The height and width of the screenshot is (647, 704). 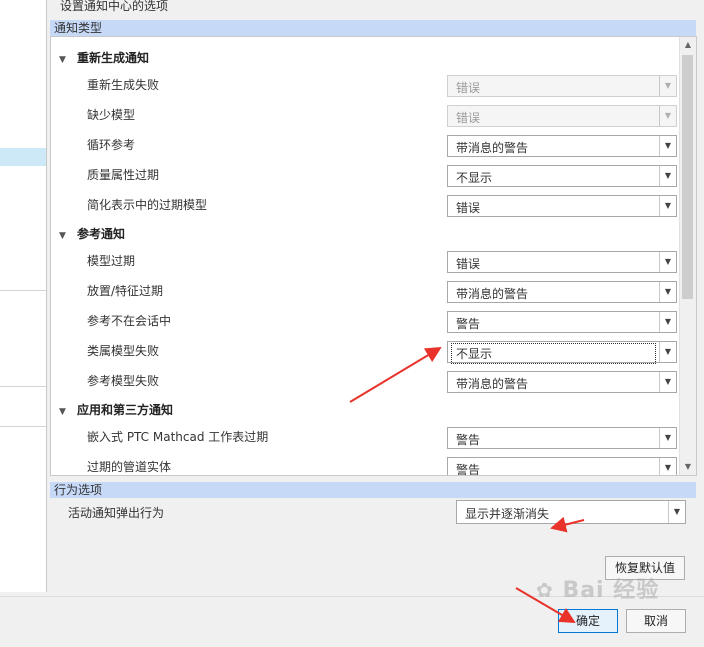 I want to click on scroll-up-icon: ▲, so click(x=688, y=45).